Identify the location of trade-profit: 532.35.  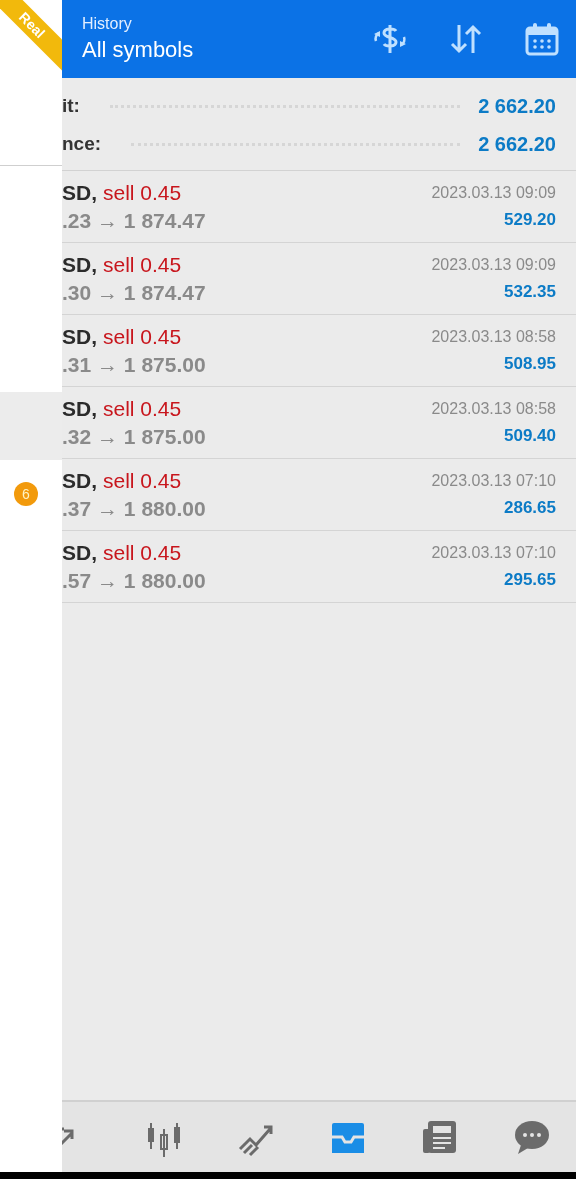
(530, 291).